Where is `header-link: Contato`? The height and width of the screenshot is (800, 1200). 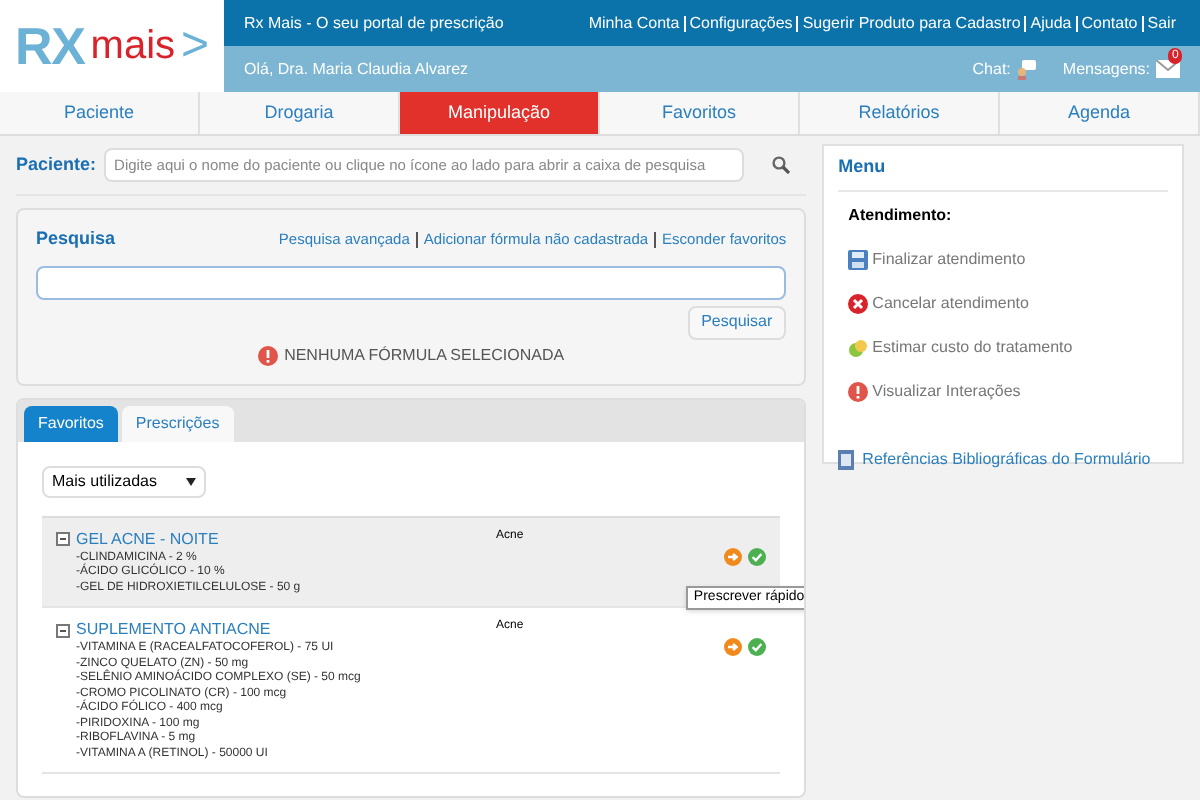
header-link: Contato is located at coordinates (1108, 23).